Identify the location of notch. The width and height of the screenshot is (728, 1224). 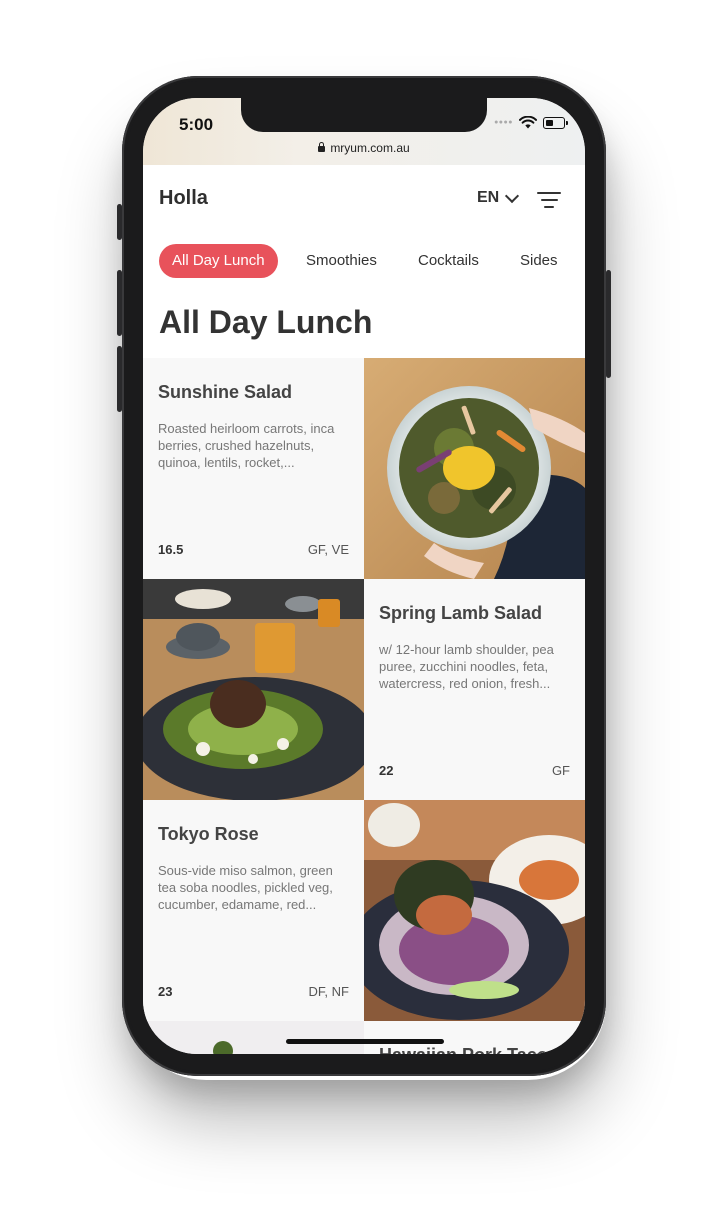
(364, 115).